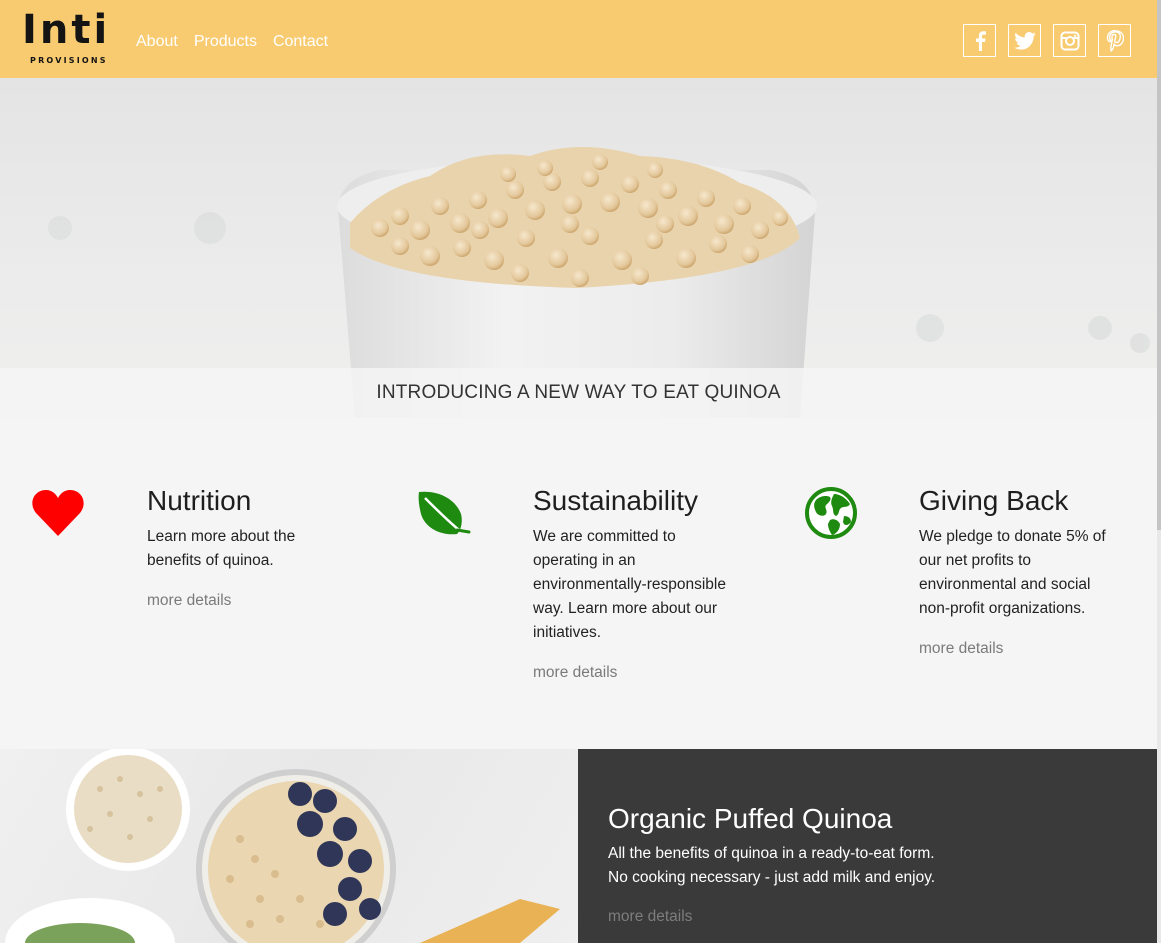  Describe the element at coordinates (615, 500) in the screenshot. I see `sustainability-title: Sustainability` at that location.